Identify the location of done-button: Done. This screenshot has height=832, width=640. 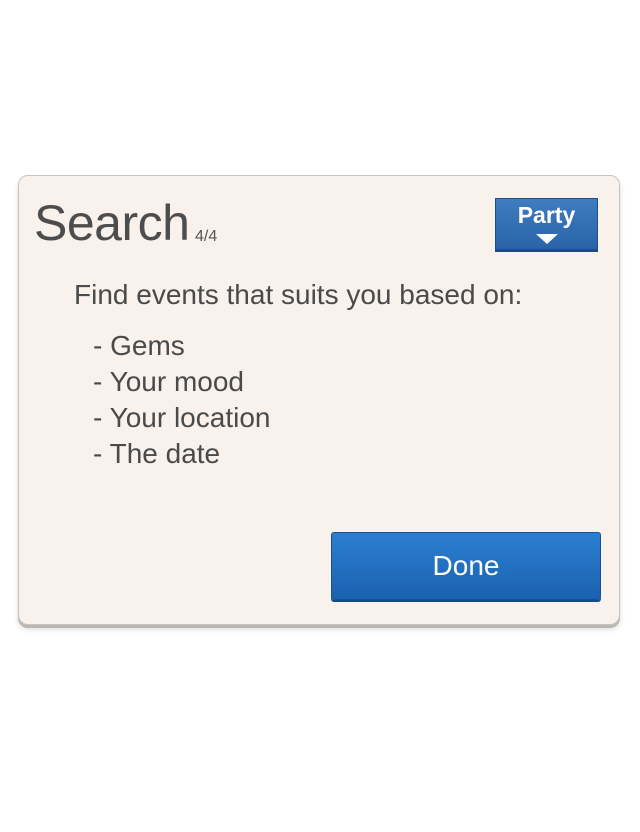
(466, 566).